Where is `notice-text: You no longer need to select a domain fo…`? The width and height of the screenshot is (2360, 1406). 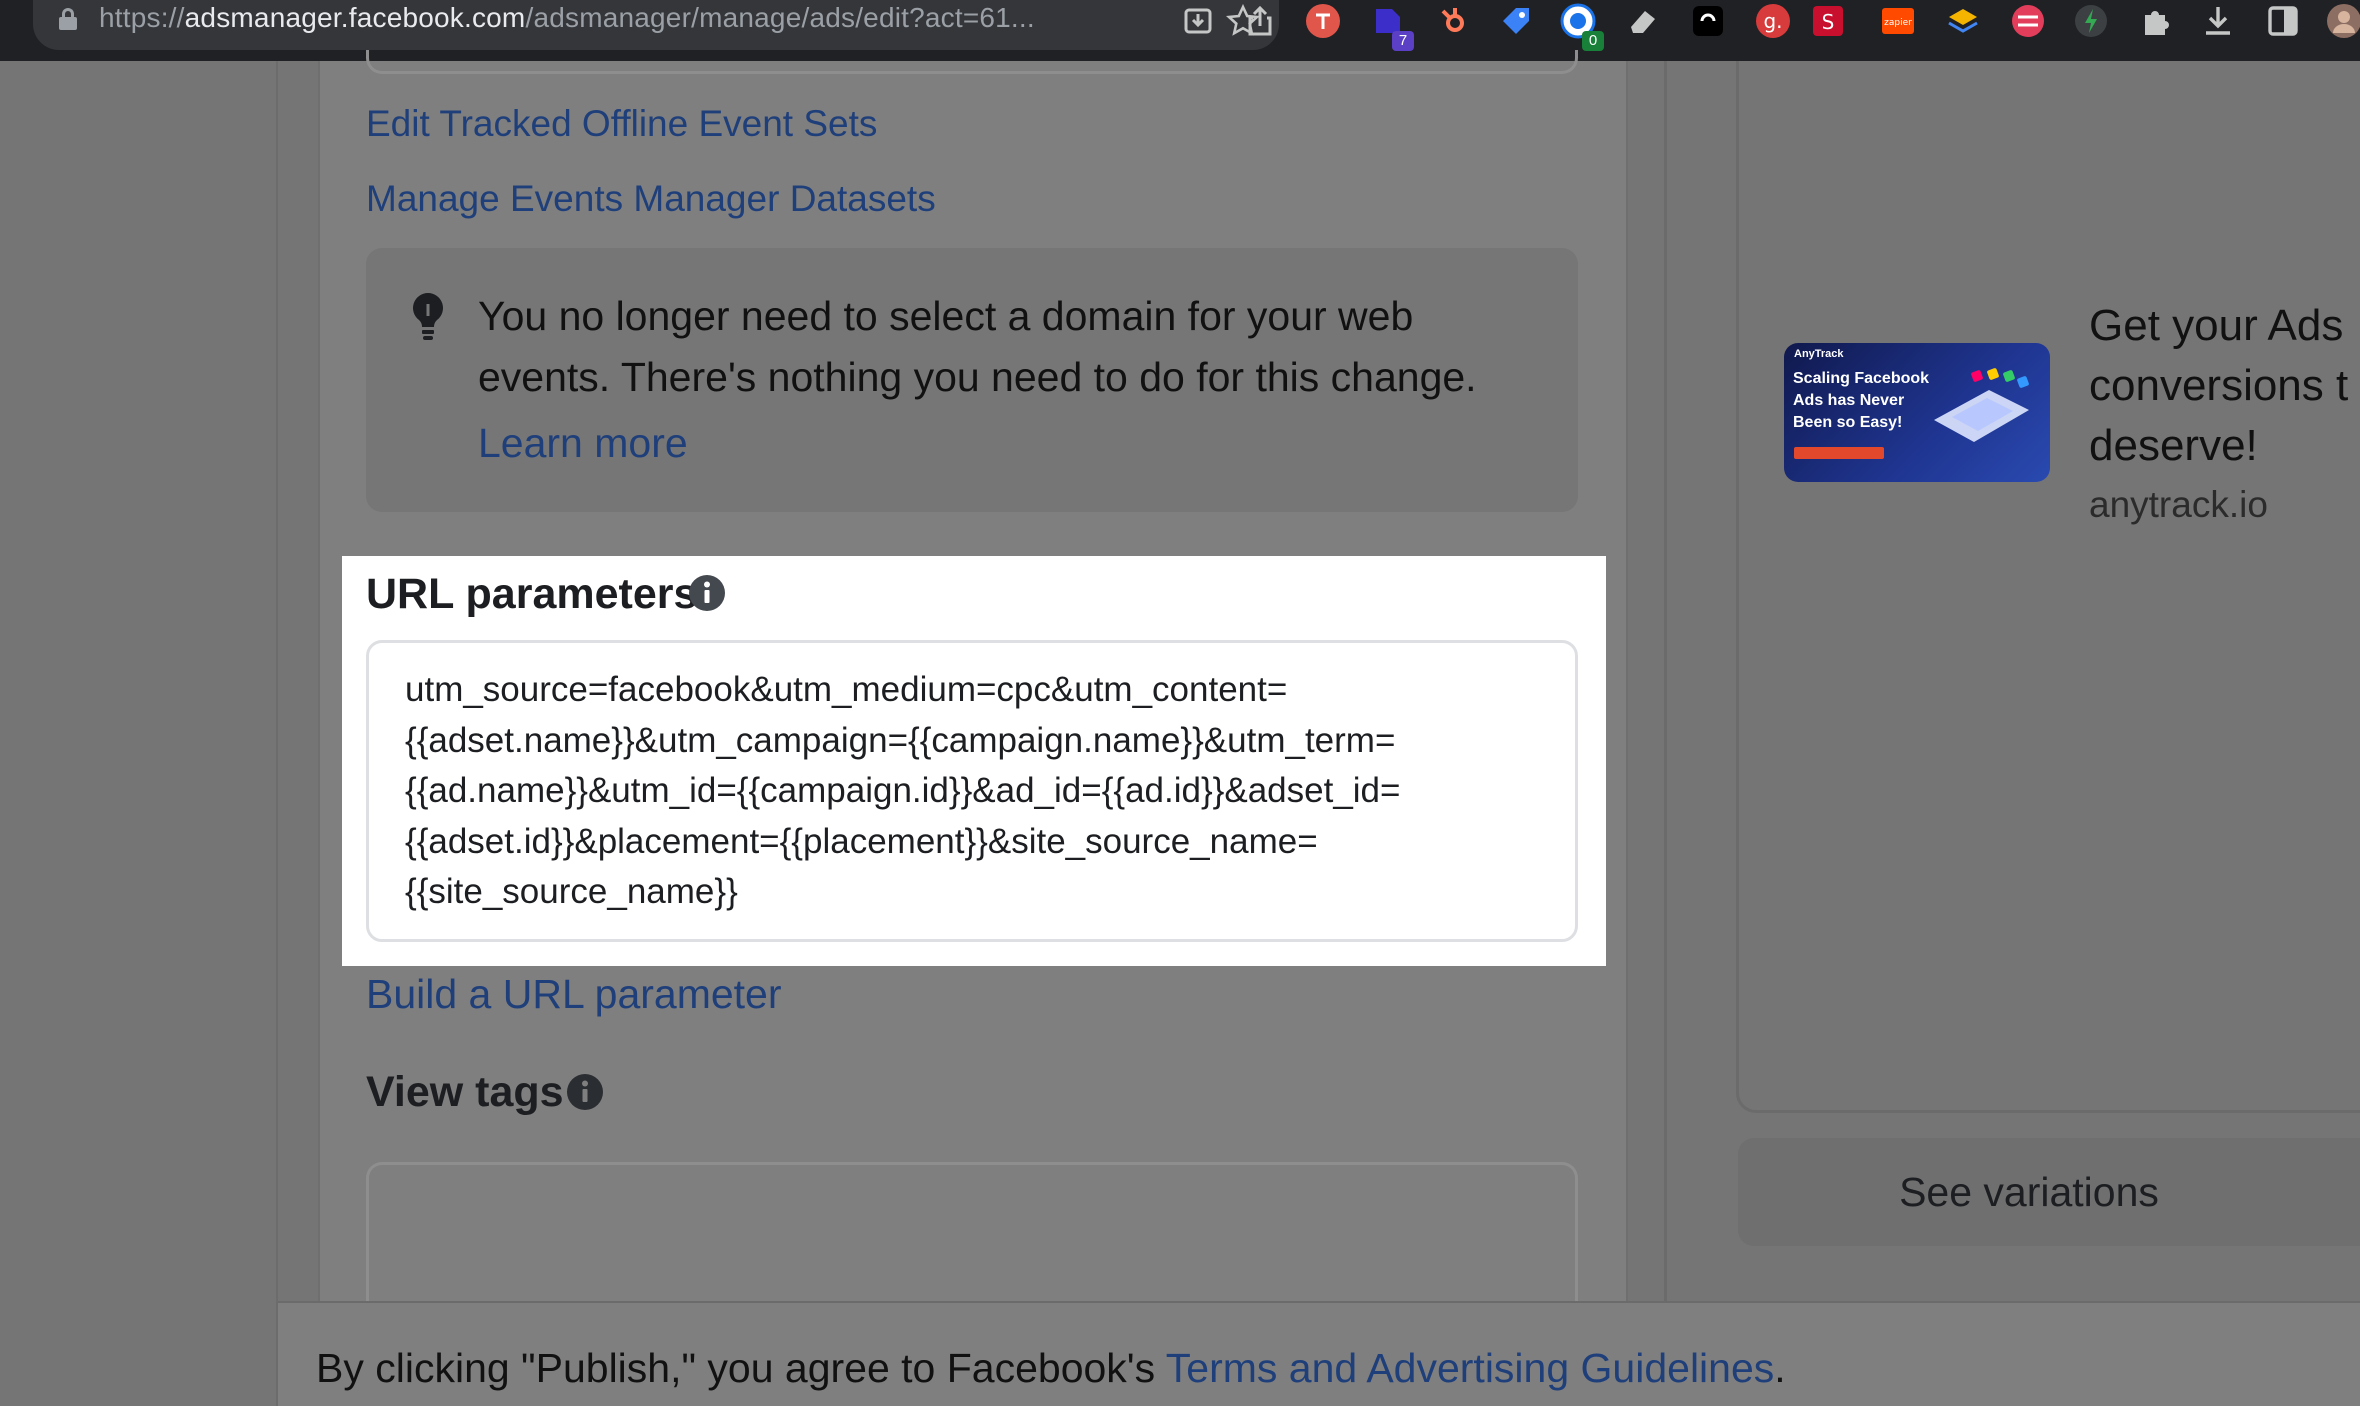 notice-text: You no longer need to select a domain fo… is located at coordinates (977, 346).